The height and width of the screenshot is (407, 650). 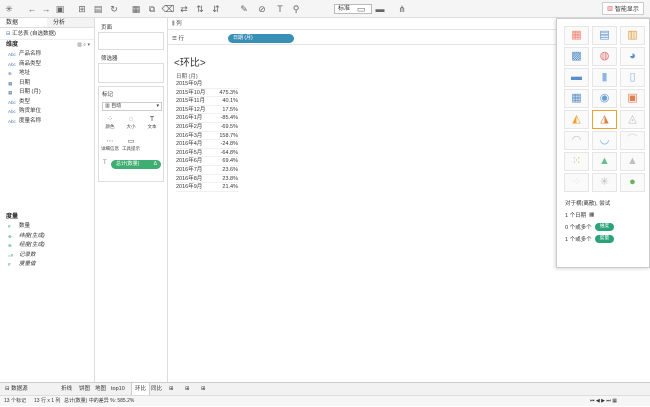 What do you see at coordinates (262, 9) in the screenshot?
I see `group-icon: ⊘` at bounding box center [262, 9].